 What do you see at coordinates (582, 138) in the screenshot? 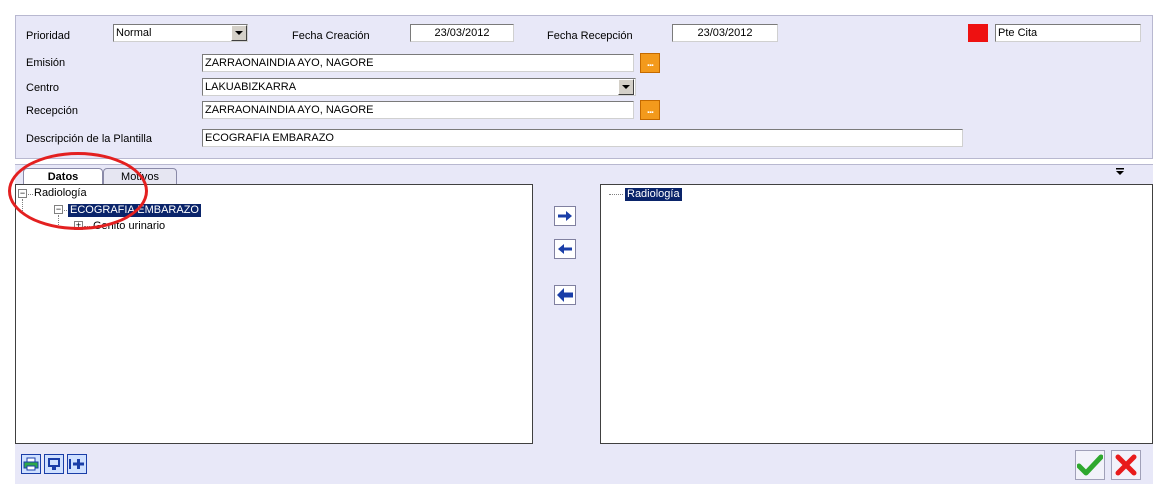
I see `descripcion-field: ECOGRAFIA EMBARAZO` at bounding box center [582, 138].